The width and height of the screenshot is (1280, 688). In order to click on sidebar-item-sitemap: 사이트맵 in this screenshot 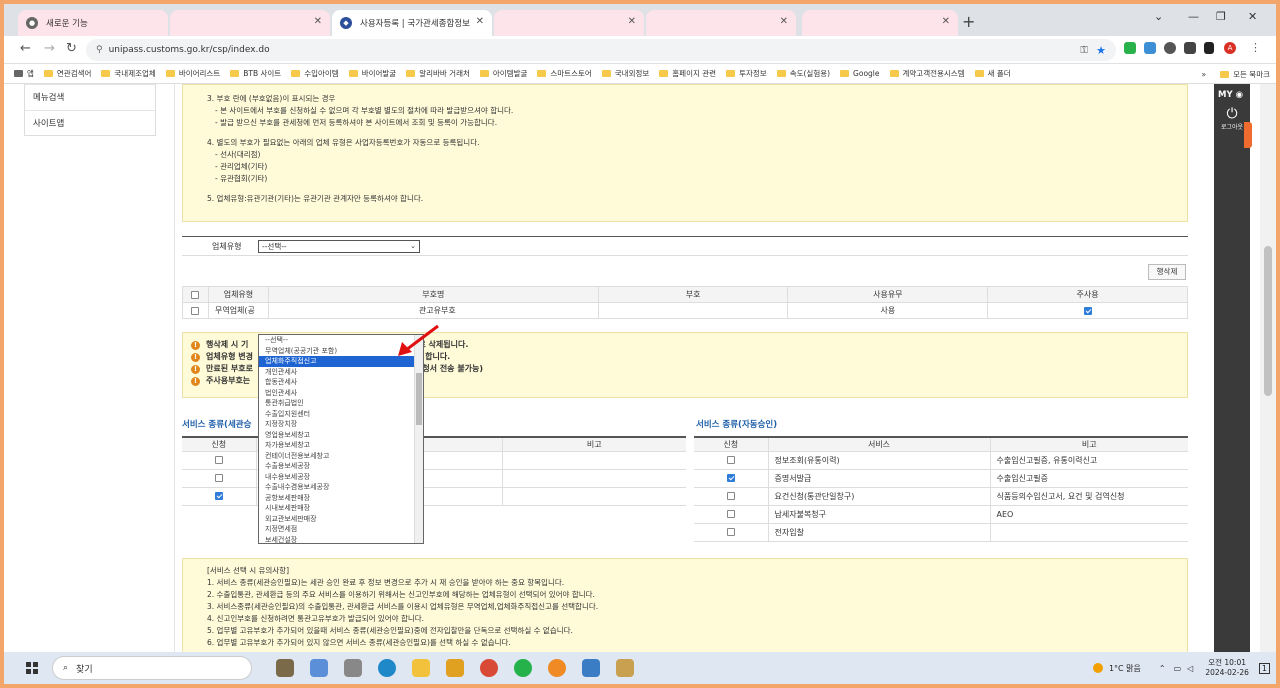, I will do `click(90, 123)`.